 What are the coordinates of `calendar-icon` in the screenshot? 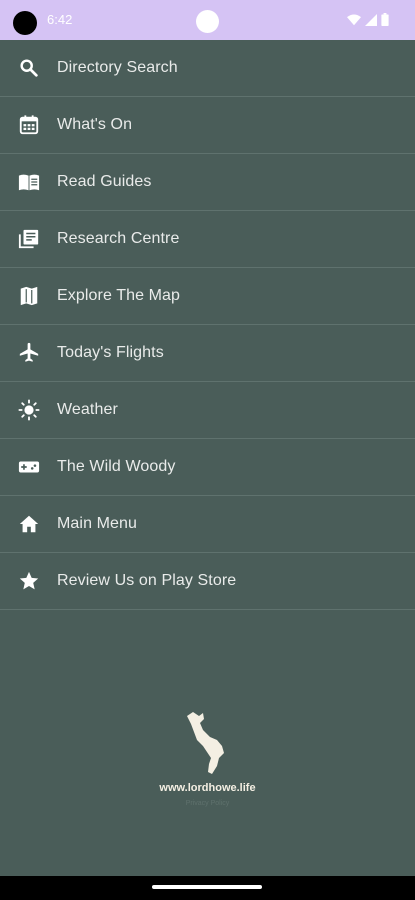 It's located at (29, 125).